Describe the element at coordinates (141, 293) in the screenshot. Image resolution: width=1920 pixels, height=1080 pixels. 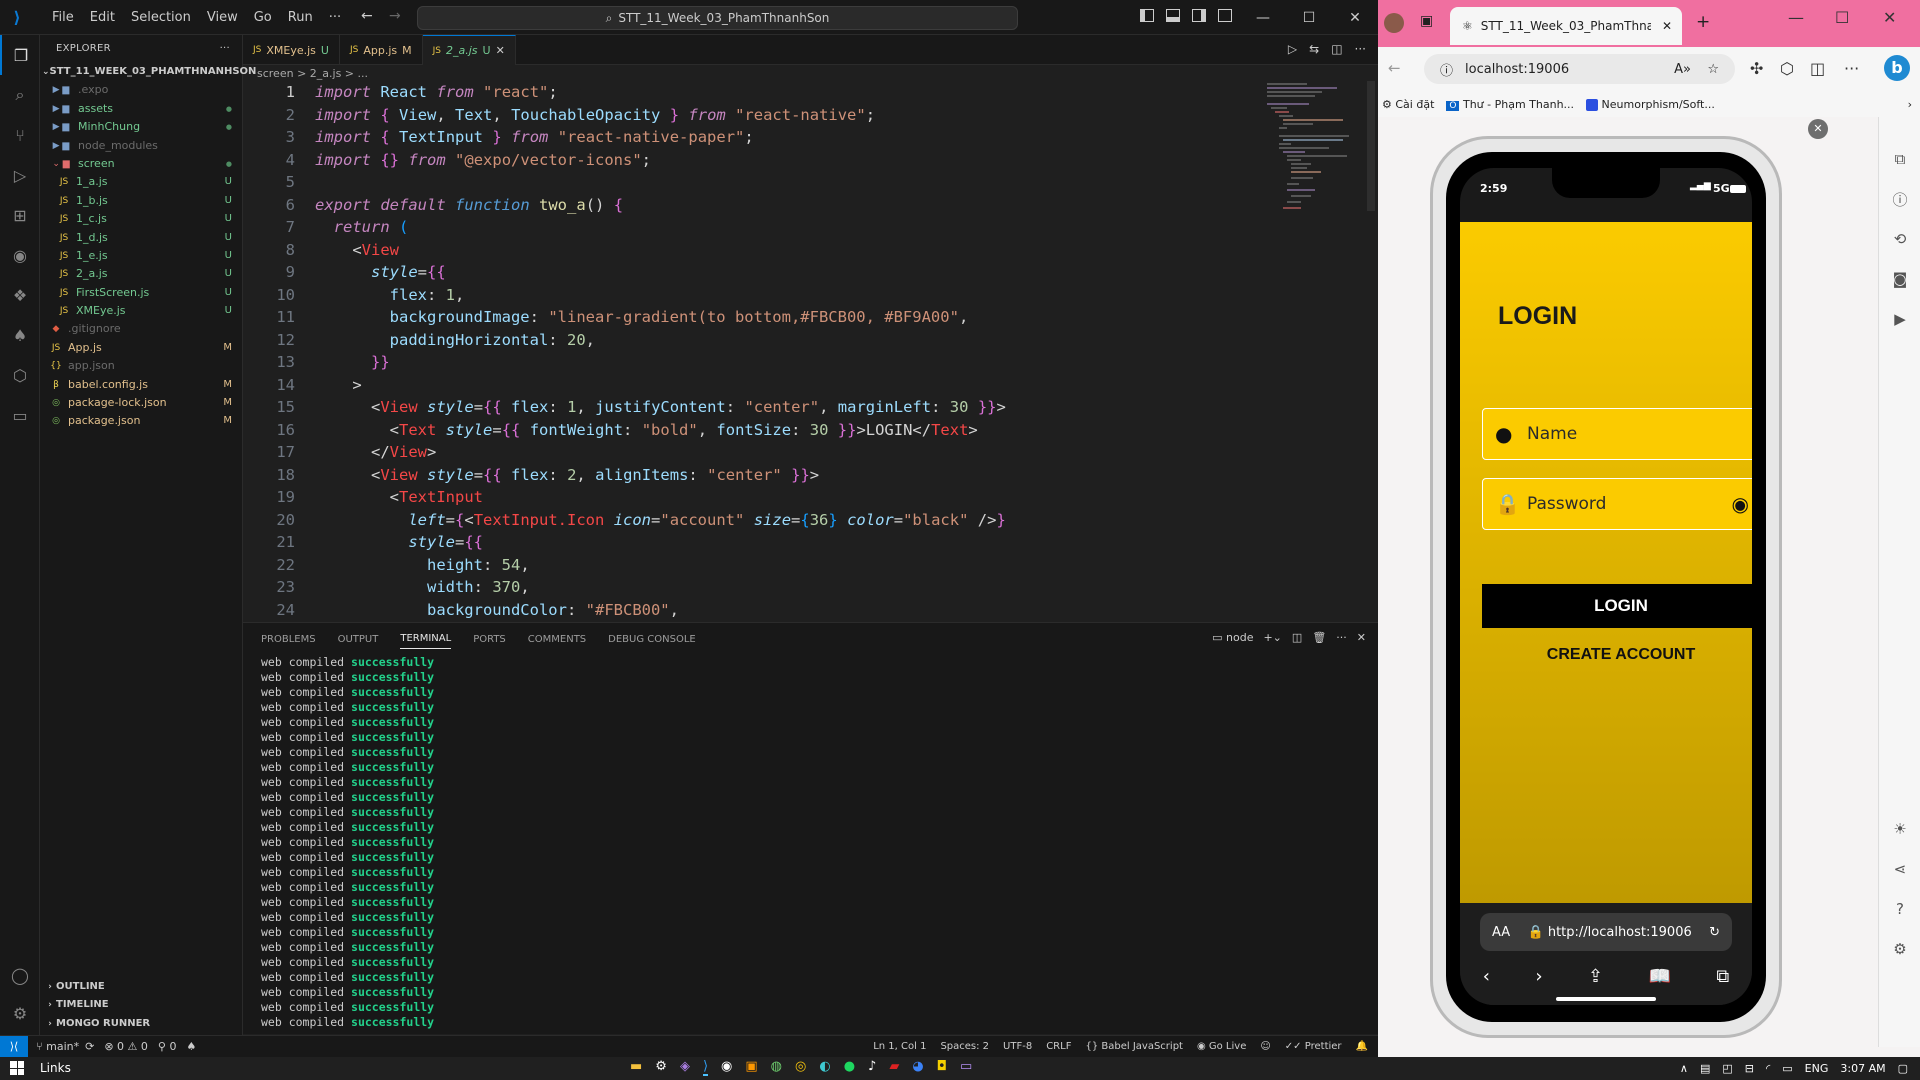
I see `file-item: JS FirstScreen.js U` at that location.